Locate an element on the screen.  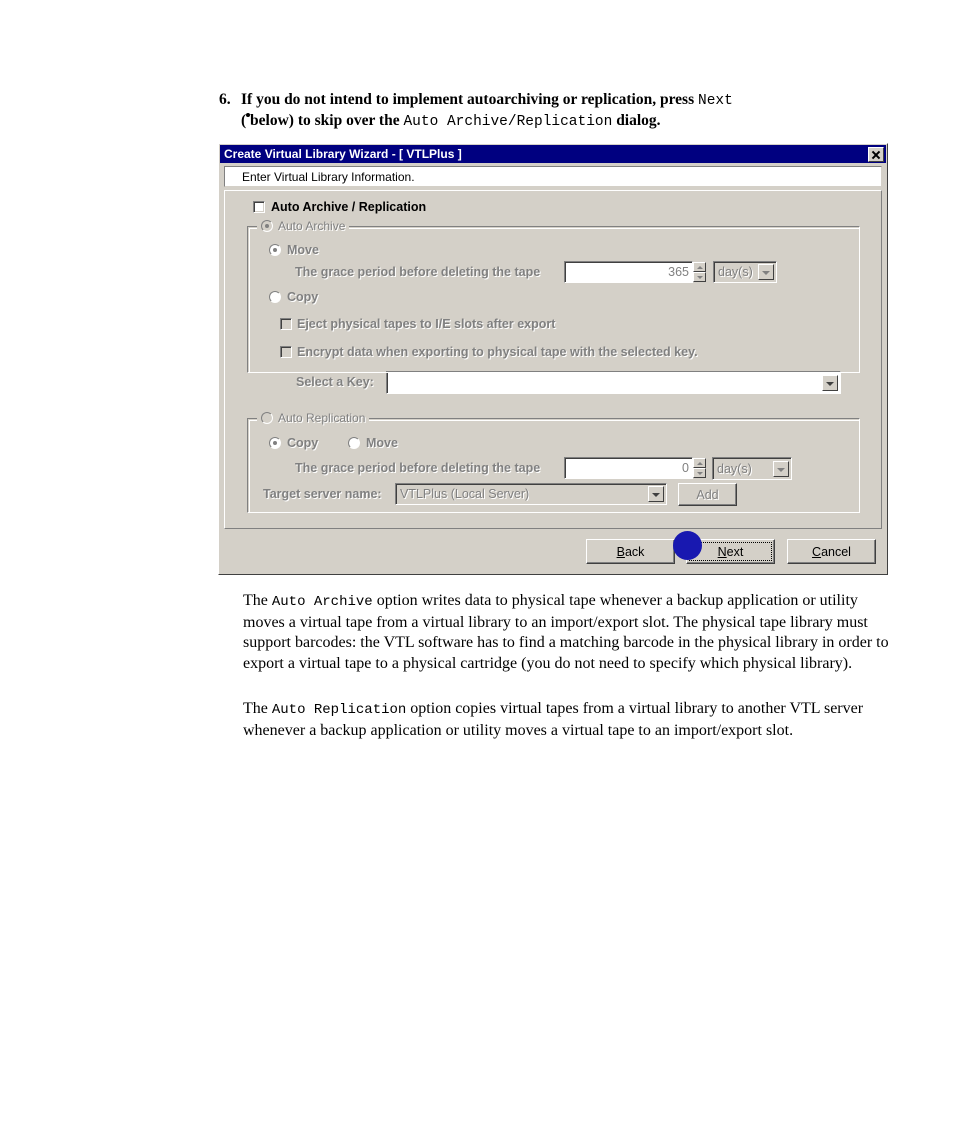
add-target-server-button: Add is located at coordinates (707, 494).